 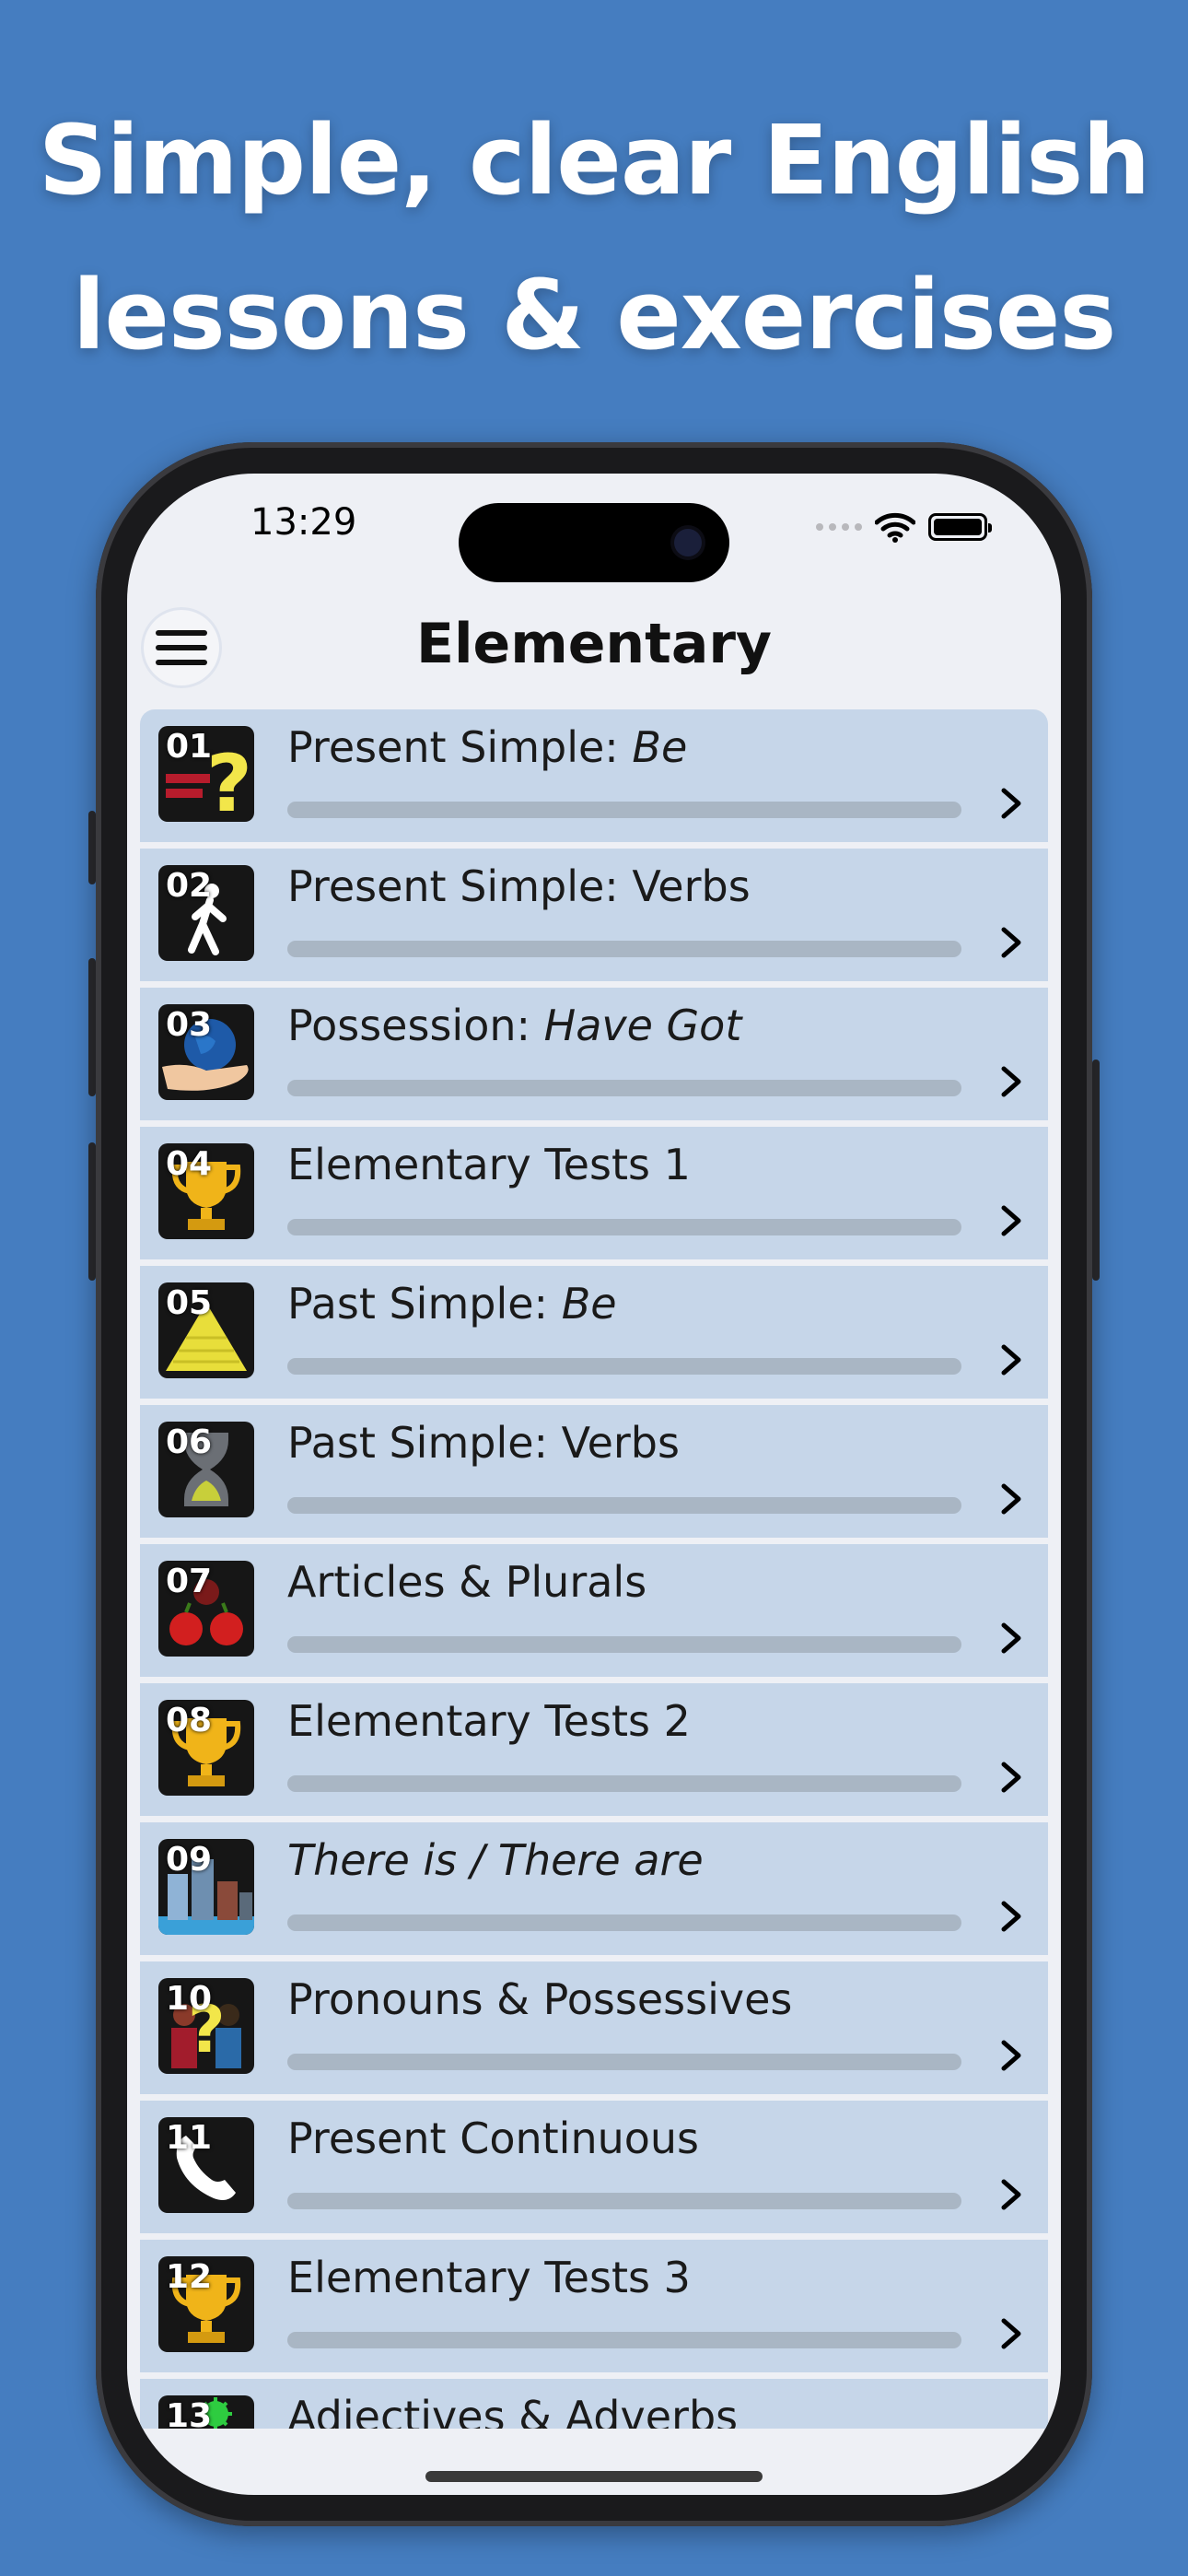 I want to click on lesson-title-italic: There is / There are, so click(x=496, y=1860).